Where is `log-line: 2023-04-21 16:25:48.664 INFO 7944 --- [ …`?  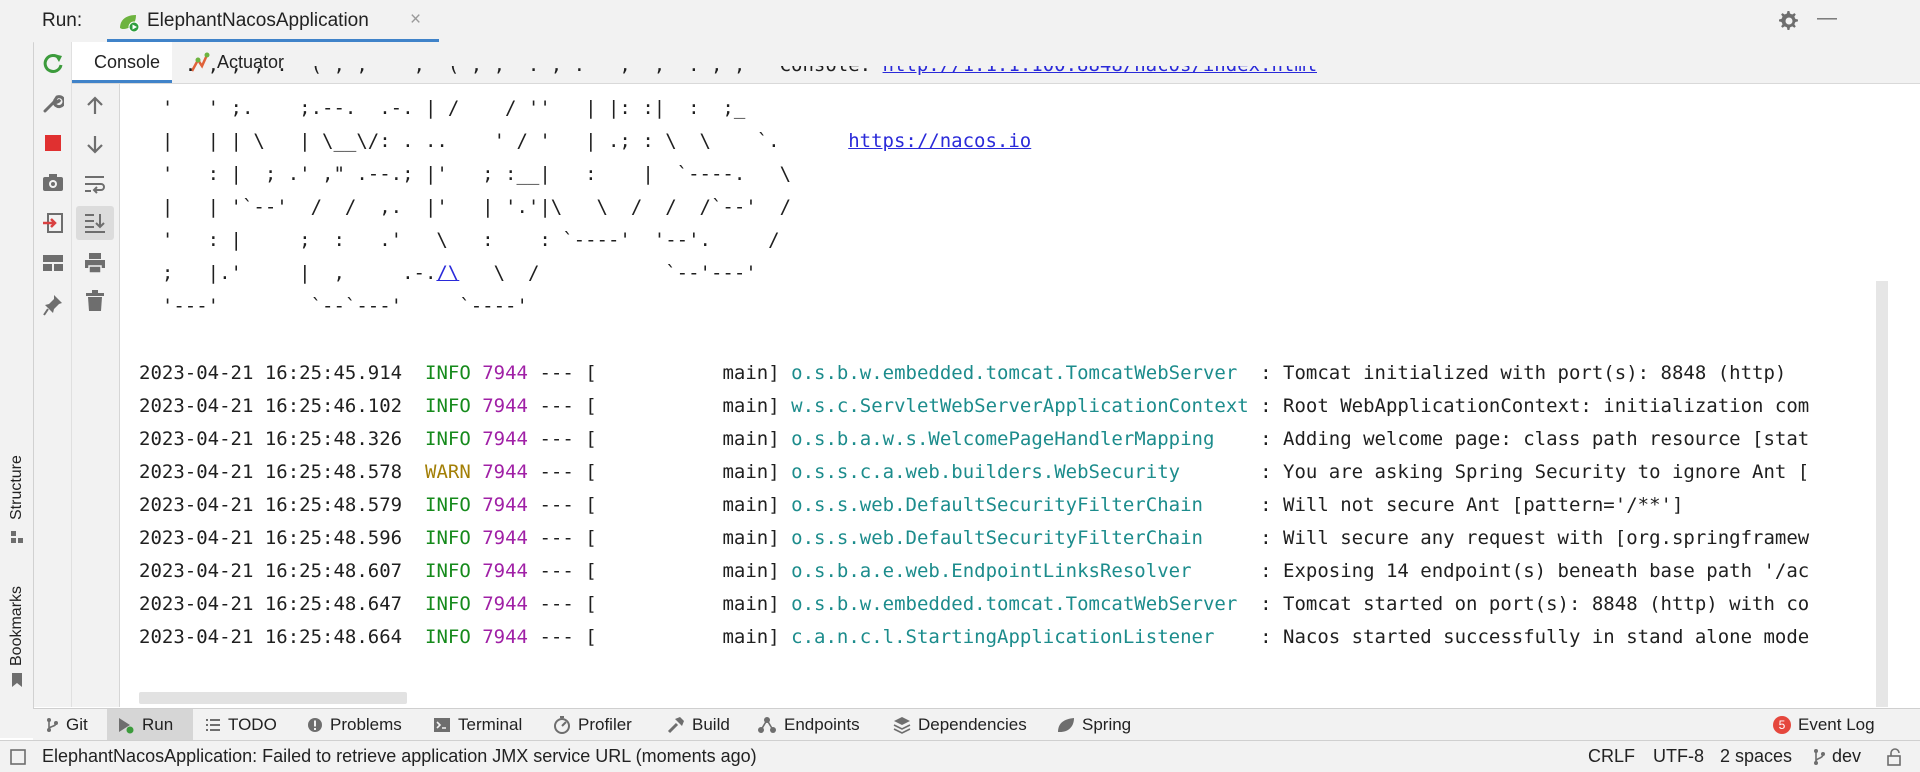 log-line: 2023-04-21 16:25:48.664 INFO 7944 --- [ … is located at coordinates (974, 642).